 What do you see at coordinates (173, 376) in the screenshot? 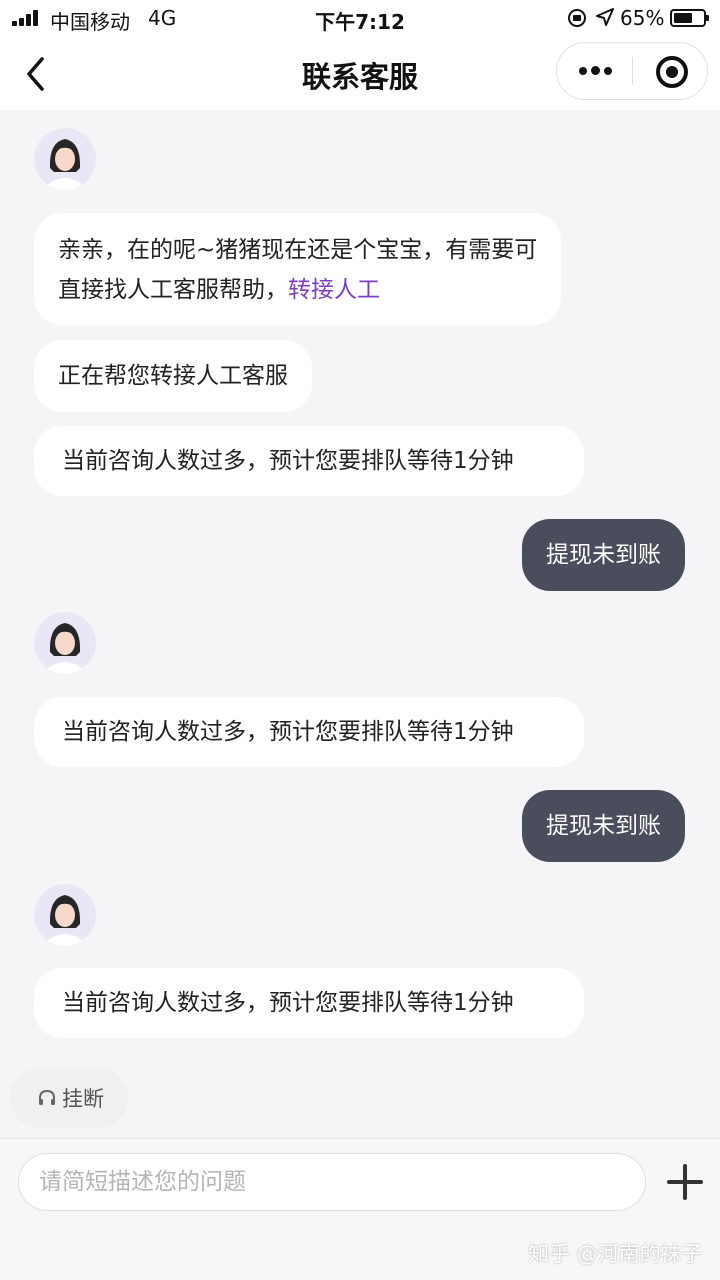
I see `agent-message: 正在帮您转接人工客服` at bounding box center [173, 376].